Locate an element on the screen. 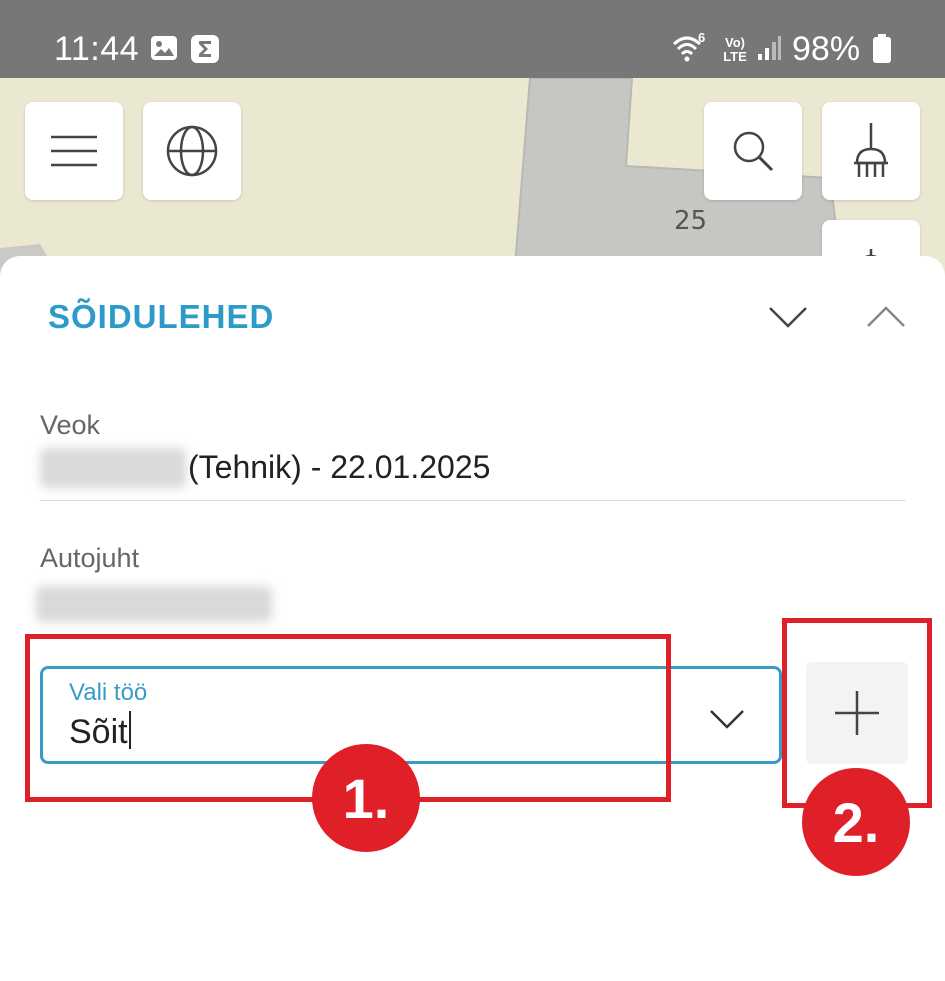 The image size is (945, 981). signal-icon is located at coordinates (769, 48).